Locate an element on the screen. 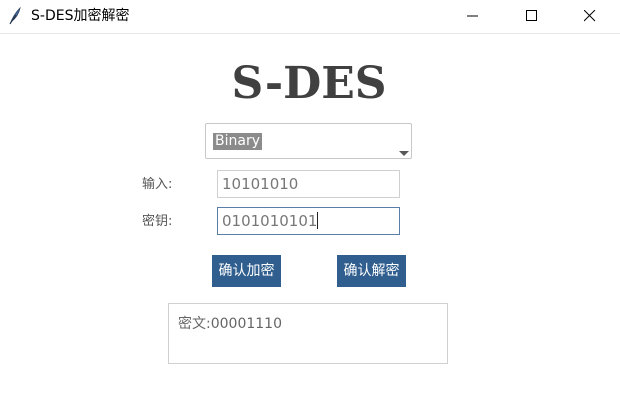  input-label: 输入: is located at coordinates (157, 184).